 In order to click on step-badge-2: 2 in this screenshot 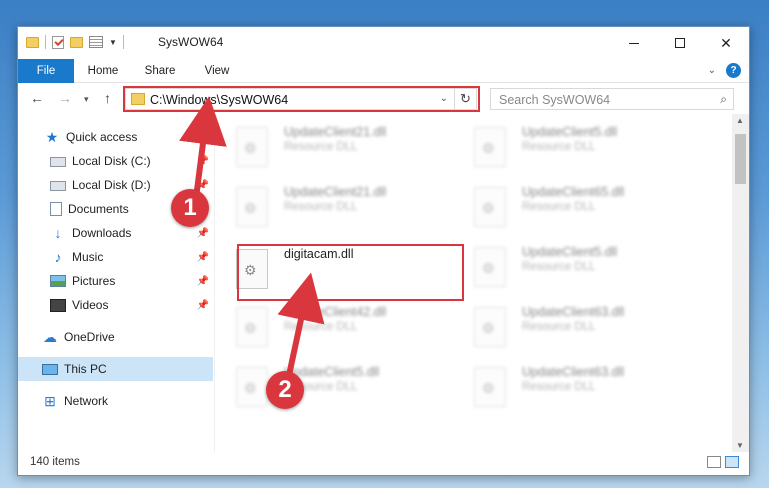, I will do `click(285, 390)`.